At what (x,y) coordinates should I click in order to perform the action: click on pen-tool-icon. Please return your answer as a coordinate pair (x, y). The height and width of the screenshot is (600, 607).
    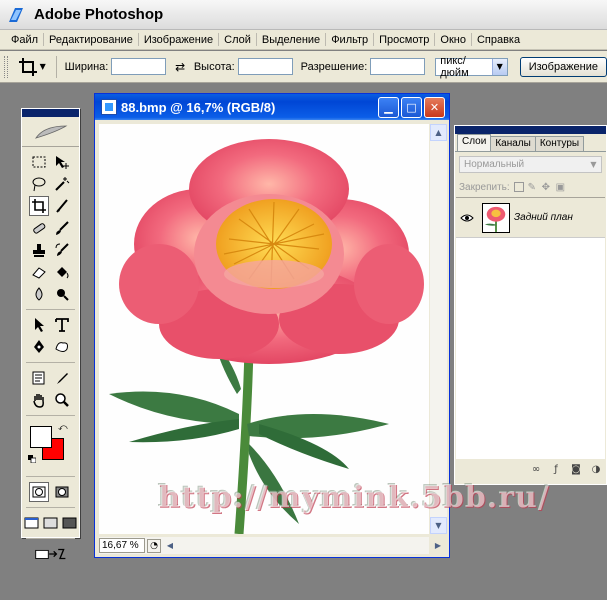
    Looking at the image, I should click on (39, 347).